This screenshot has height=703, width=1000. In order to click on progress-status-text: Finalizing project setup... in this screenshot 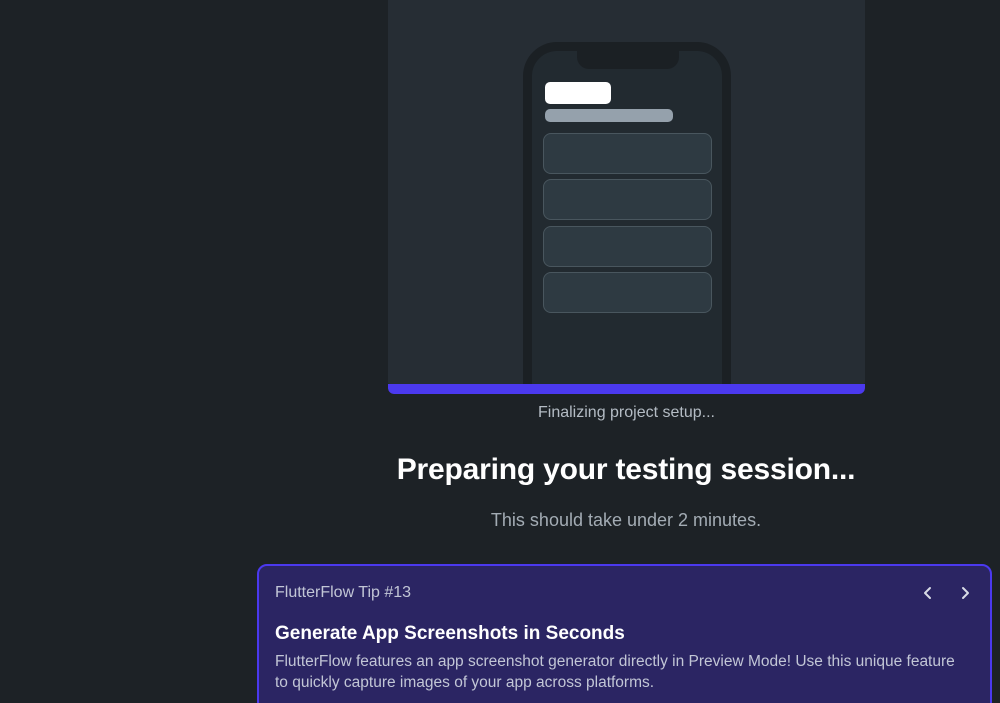, I will do `click(626, 412)`.